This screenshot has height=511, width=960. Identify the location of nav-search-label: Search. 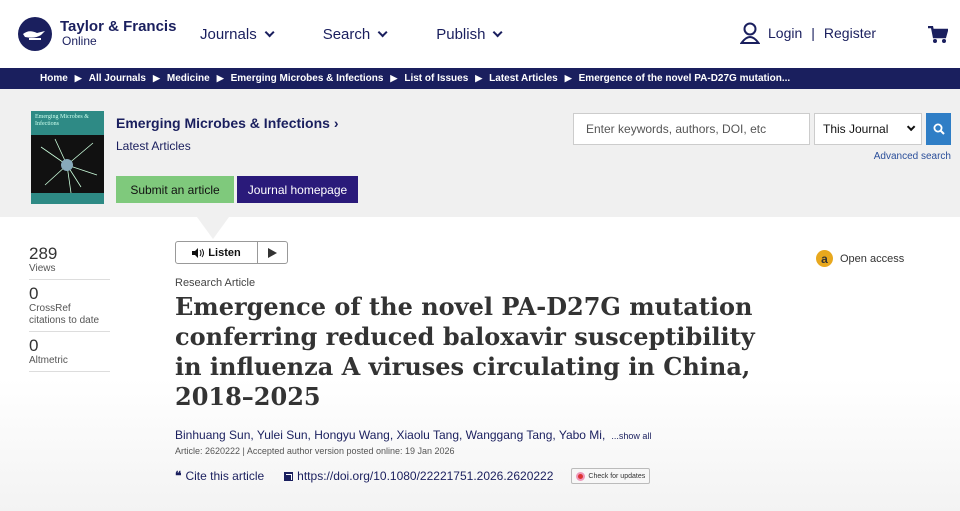
(346, 34).